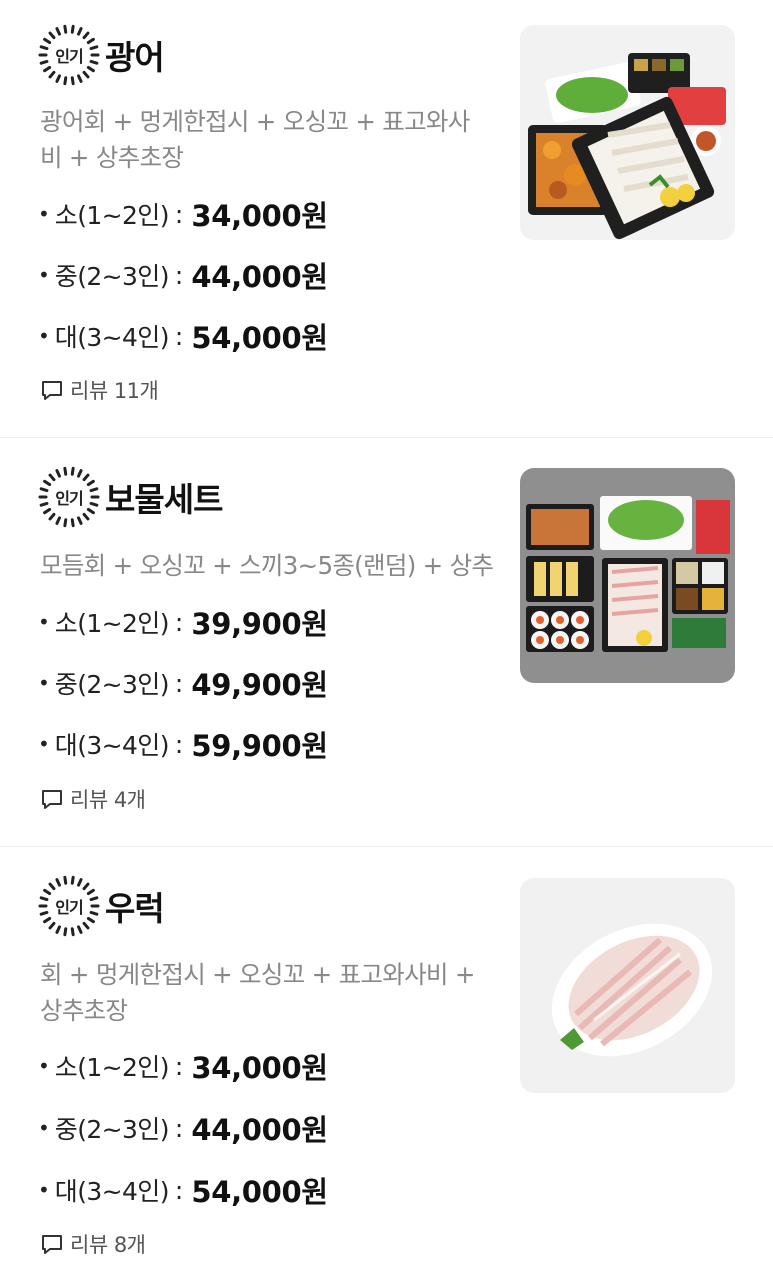  What do you see at coordinates (101, 55) in the screenshot?
I see `menu-title-row: 인기 광어` at bounding box center [101, 55].